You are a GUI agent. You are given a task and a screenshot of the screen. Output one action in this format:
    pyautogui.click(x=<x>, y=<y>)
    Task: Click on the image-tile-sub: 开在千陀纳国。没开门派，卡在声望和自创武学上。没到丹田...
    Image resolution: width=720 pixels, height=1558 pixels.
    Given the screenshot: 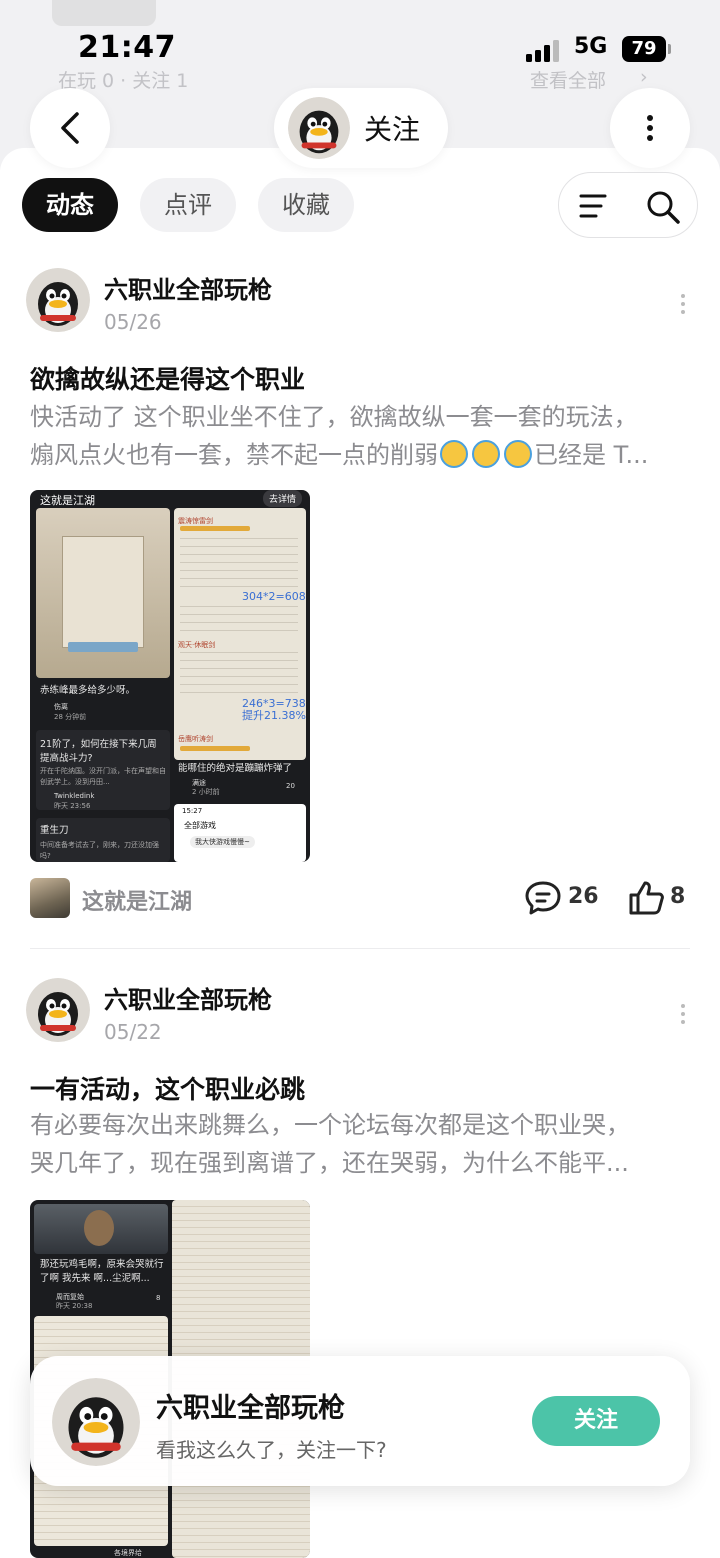 What is the action you would take?
    pyautogui.click(x=103, y=776)
    